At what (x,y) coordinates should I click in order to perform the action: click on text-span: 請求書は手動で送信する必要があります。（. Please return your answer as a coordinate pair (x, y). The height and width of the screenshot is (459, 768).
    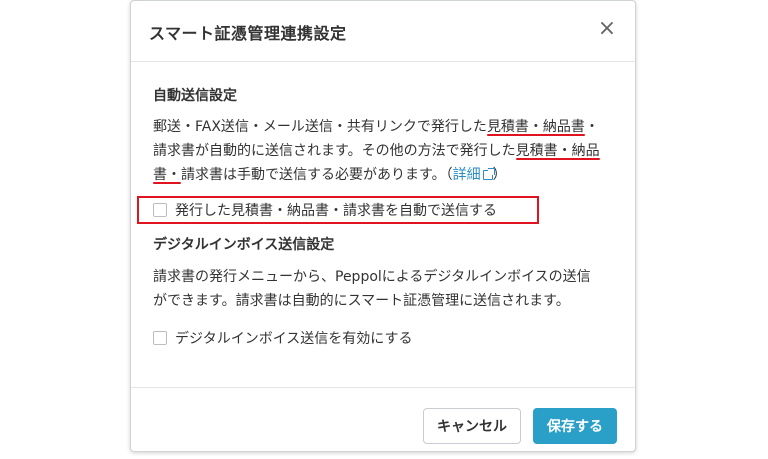
    Looking at the image, I should click on (317, 175).